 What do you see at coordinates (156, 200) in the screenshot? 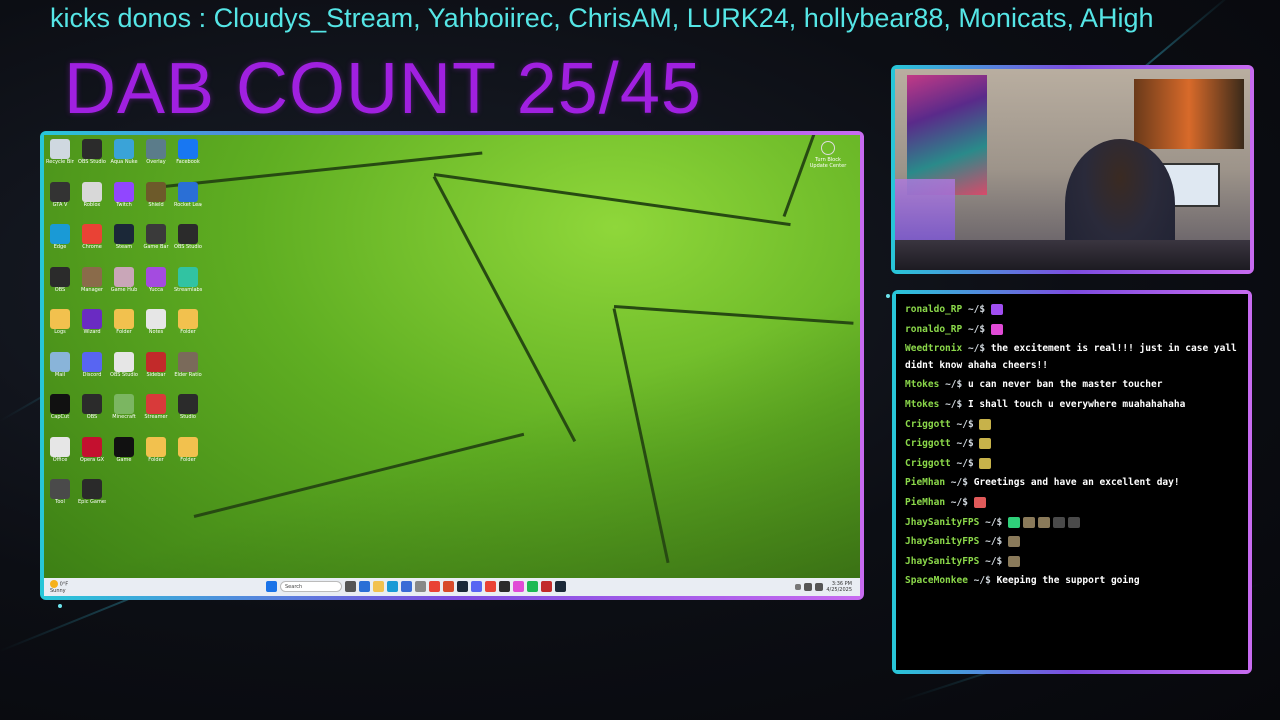
I see `desktop-icon: Shield` at bounding box center [156, 200].